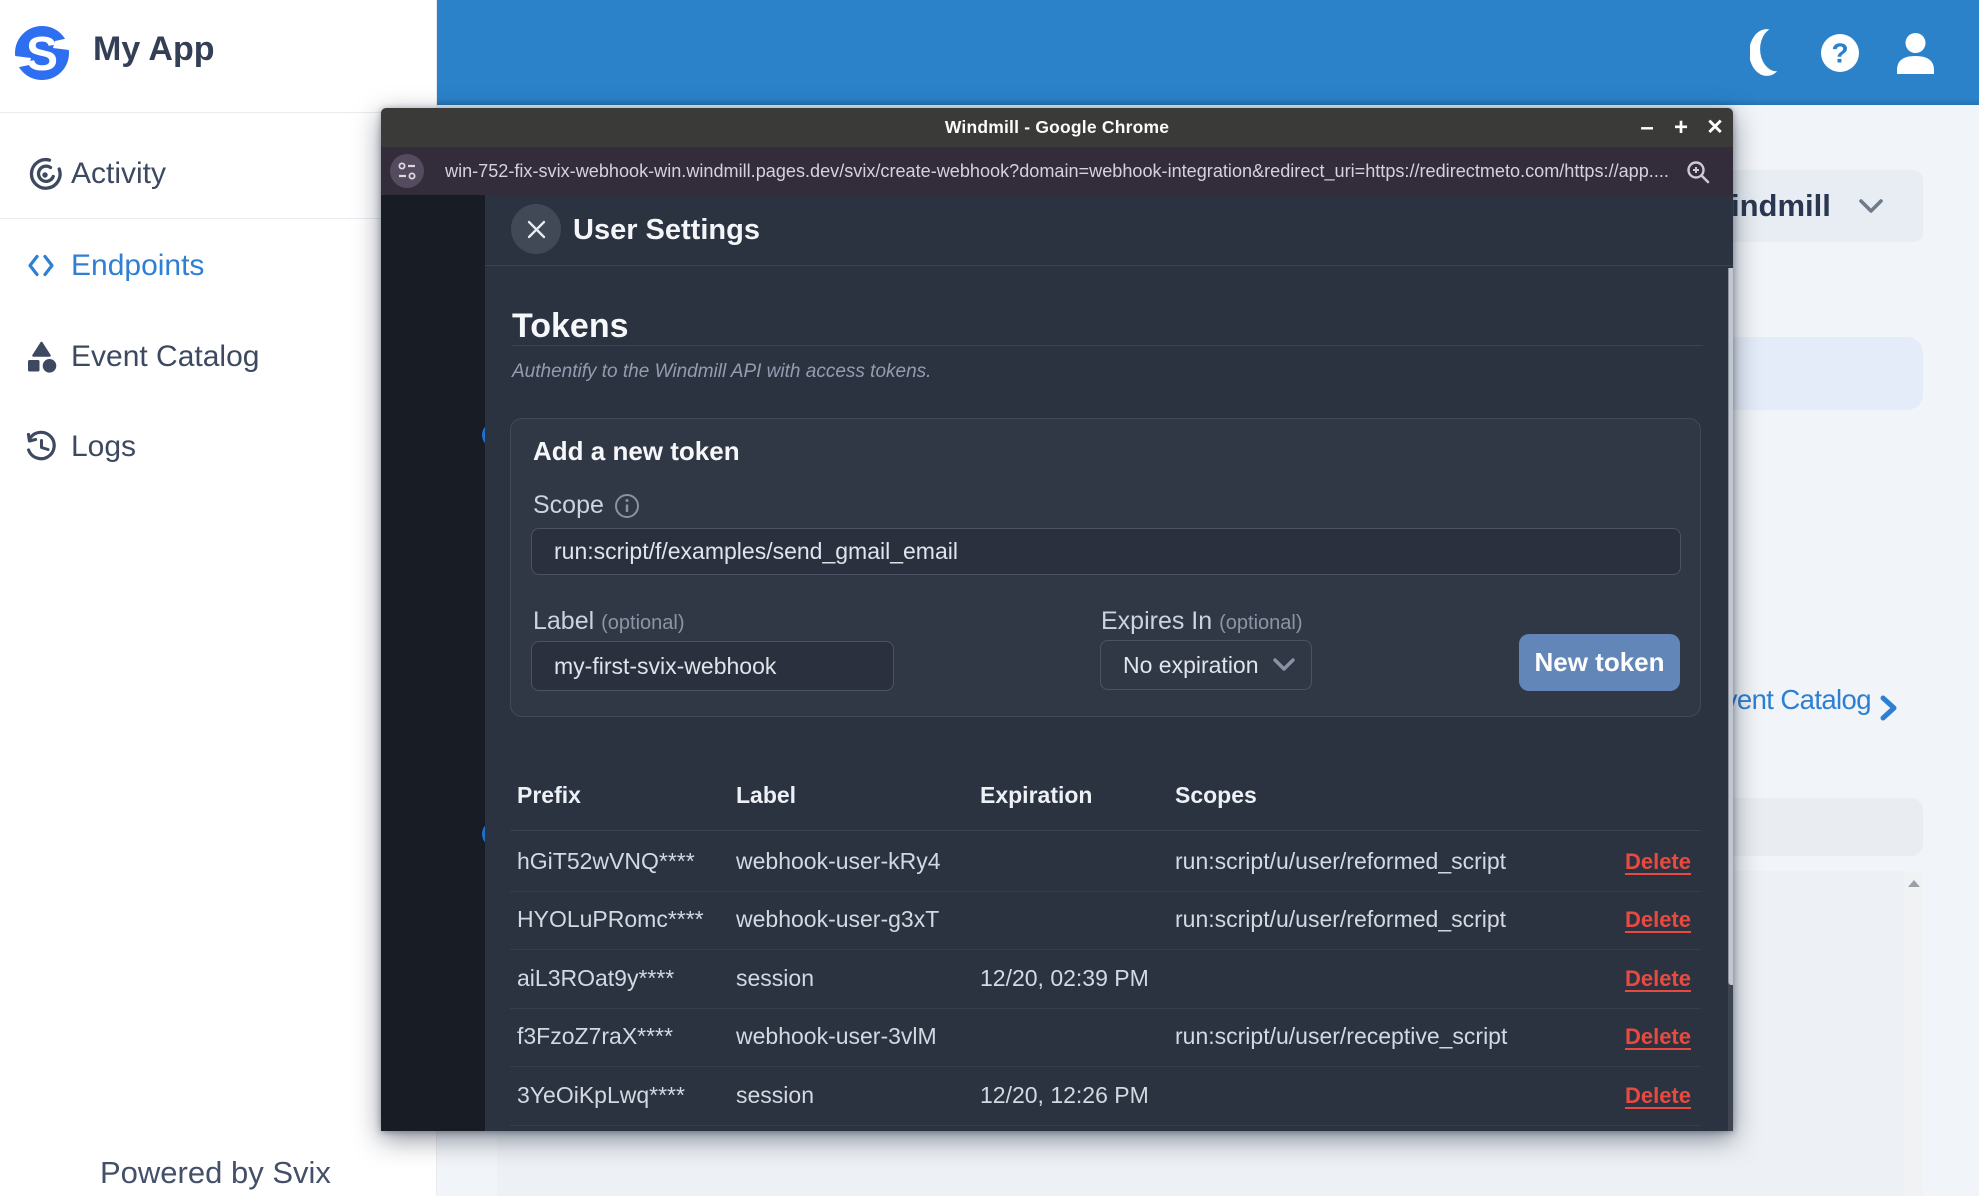  Describe the element at coordinates (42, 54) in the screenshot. I see `svg-text: S` at that location.